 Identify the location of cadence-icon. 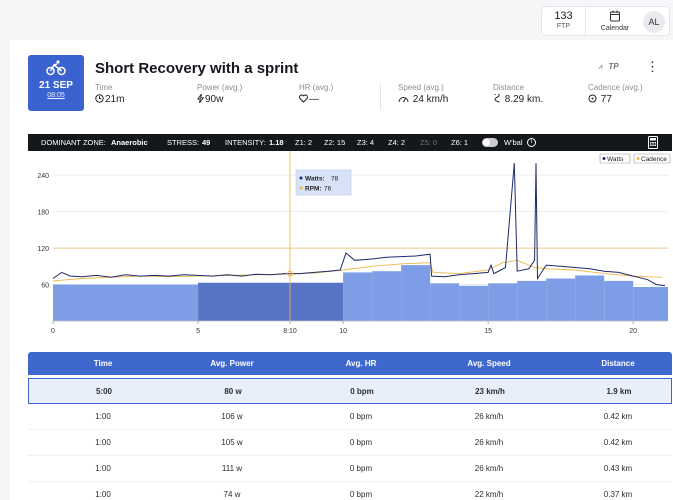
(592, 98).